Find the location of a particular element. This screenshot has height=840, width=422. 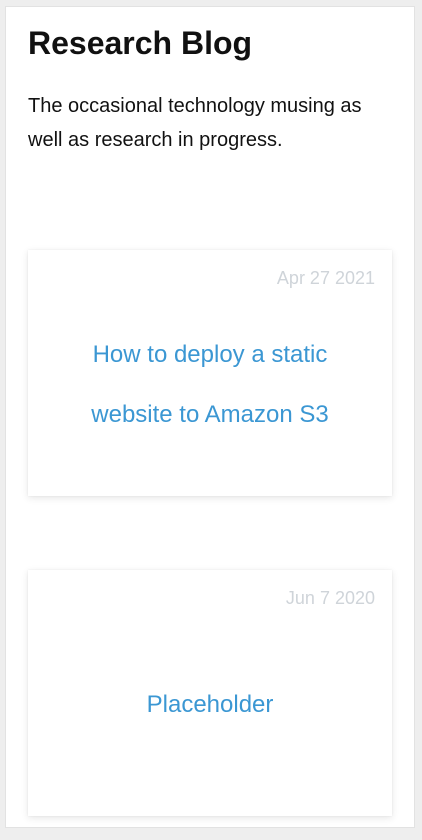

post-date: Apr 27 2021 is located at coordinates (325, 278).